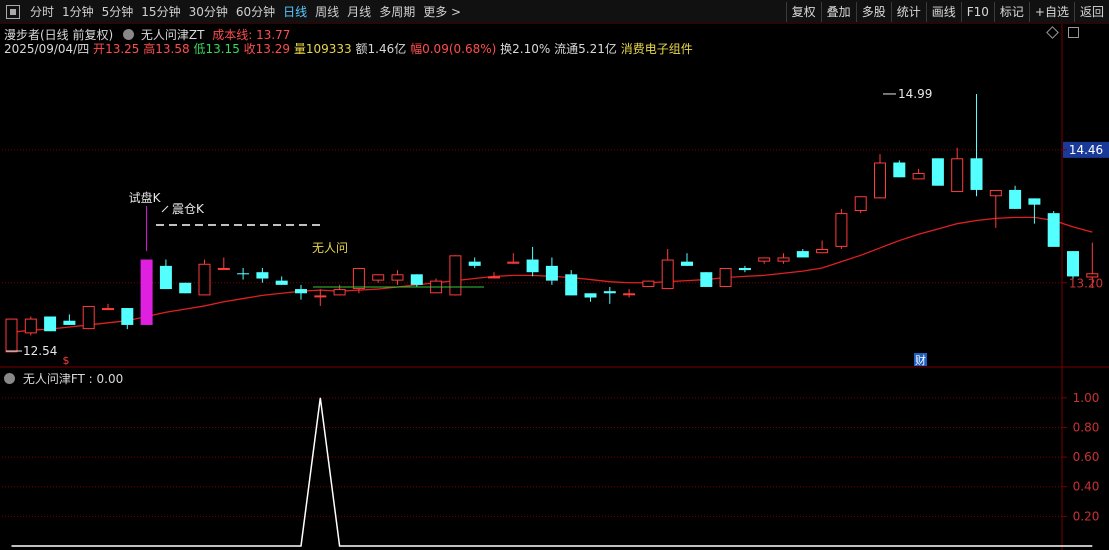 The image size is (1109, 550). I want to click on sub-panel-title: 无人问津FT : 0.00, so click(63, 378).